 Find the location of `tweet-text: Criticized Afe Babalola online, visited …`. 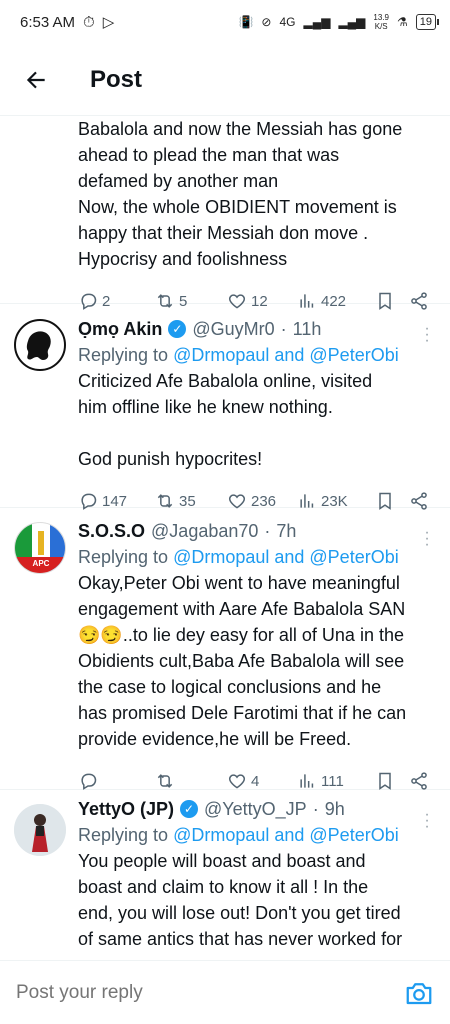

tweet-text: Criticized Afe Babalola online, visited … is located at coordinates (225, 420).